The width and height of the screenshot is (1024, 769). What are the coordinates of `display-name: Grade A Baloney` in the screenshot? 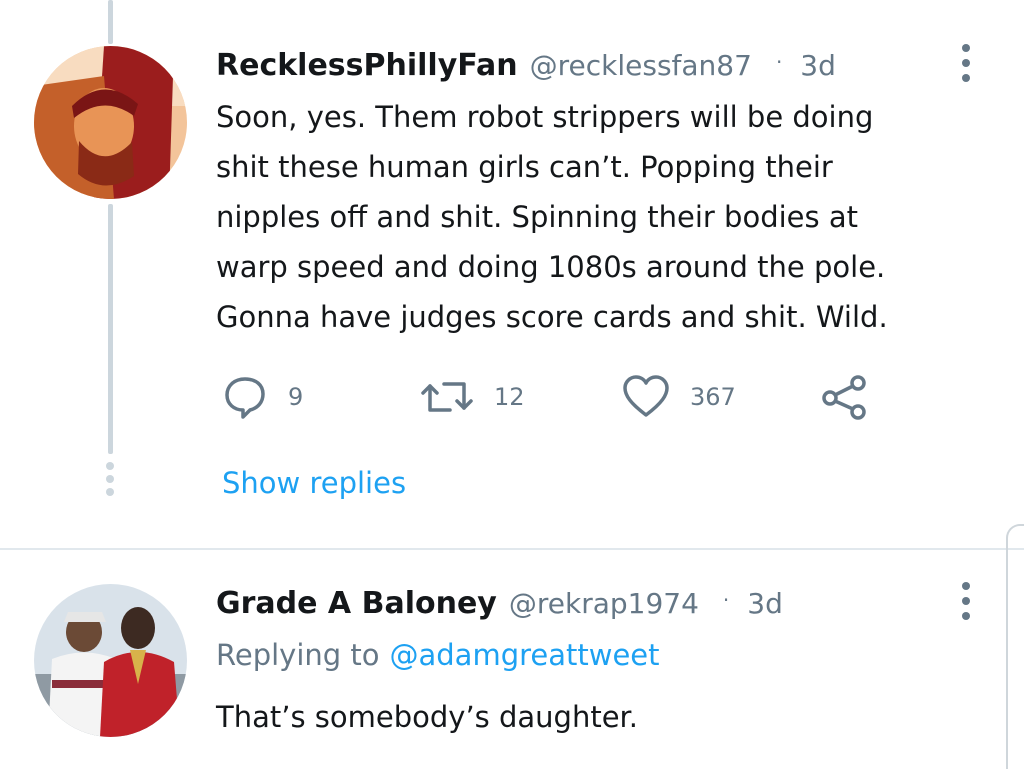 It's located at (356, 603).